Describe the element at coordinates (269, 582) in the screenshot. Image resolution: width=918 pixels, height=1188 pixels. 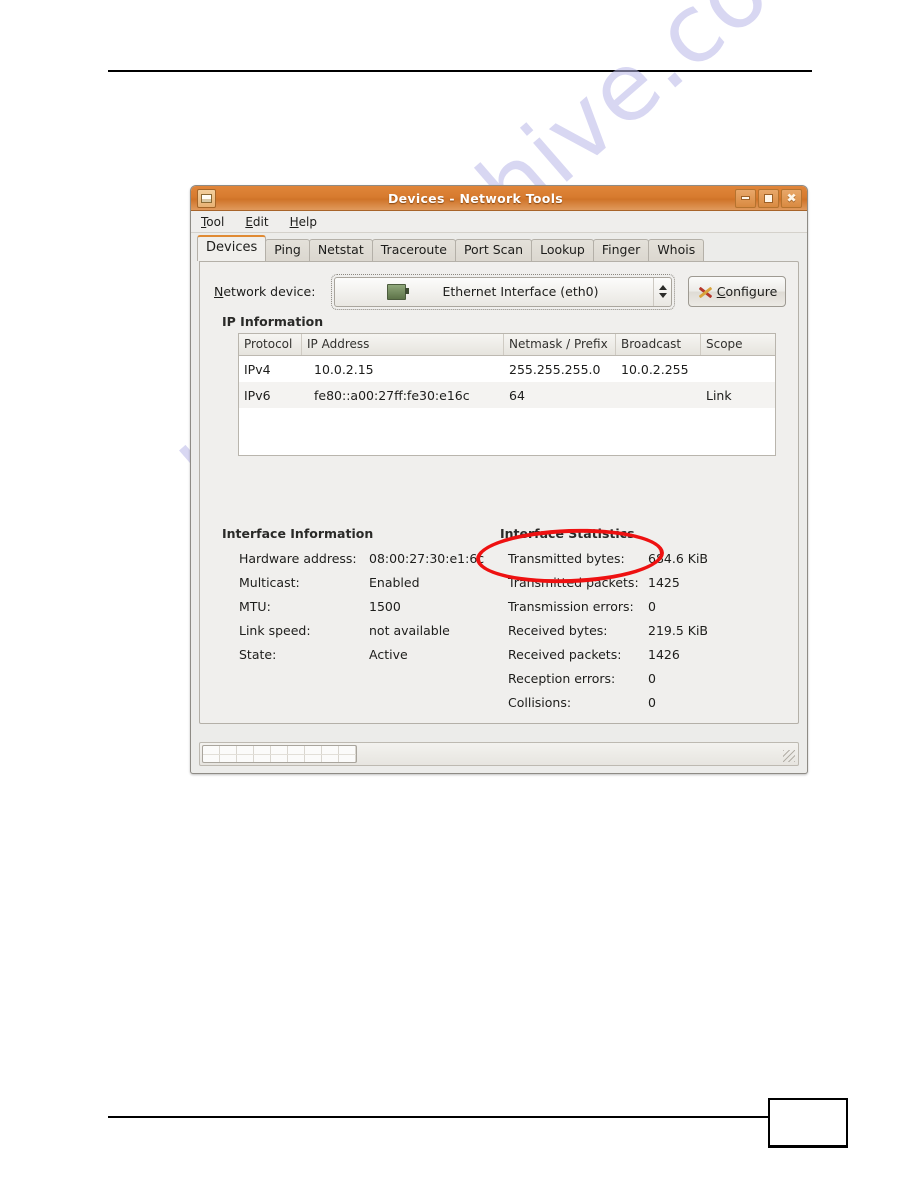
I see `multicast-label: Multicast:` at that location.